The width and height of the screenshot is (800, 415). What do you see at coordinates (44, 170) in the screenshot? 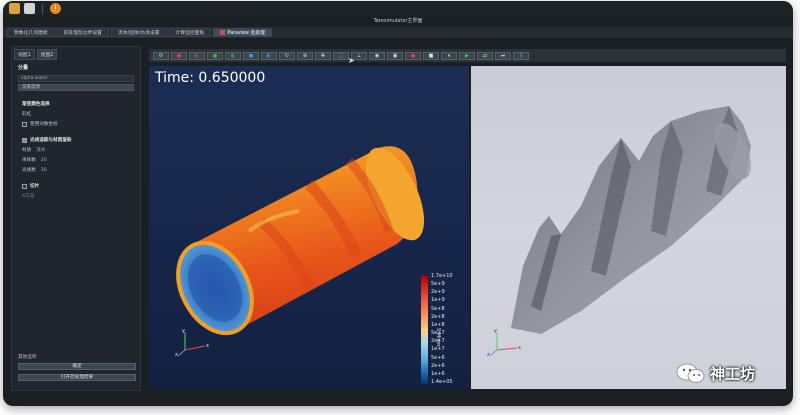
I see `rays-value: 30` at bounding box center [44, 170].